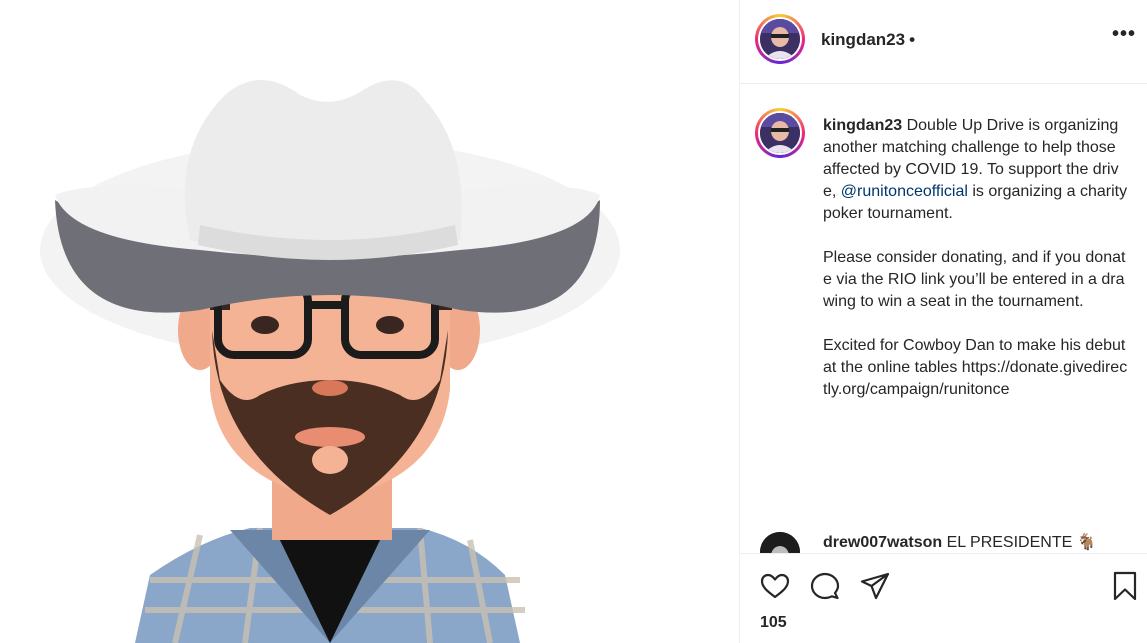 Image resolution: width=1147 pixels, height=643 pixels. I want to click on post-header: kingdan23 • •••, so click(943, 42).